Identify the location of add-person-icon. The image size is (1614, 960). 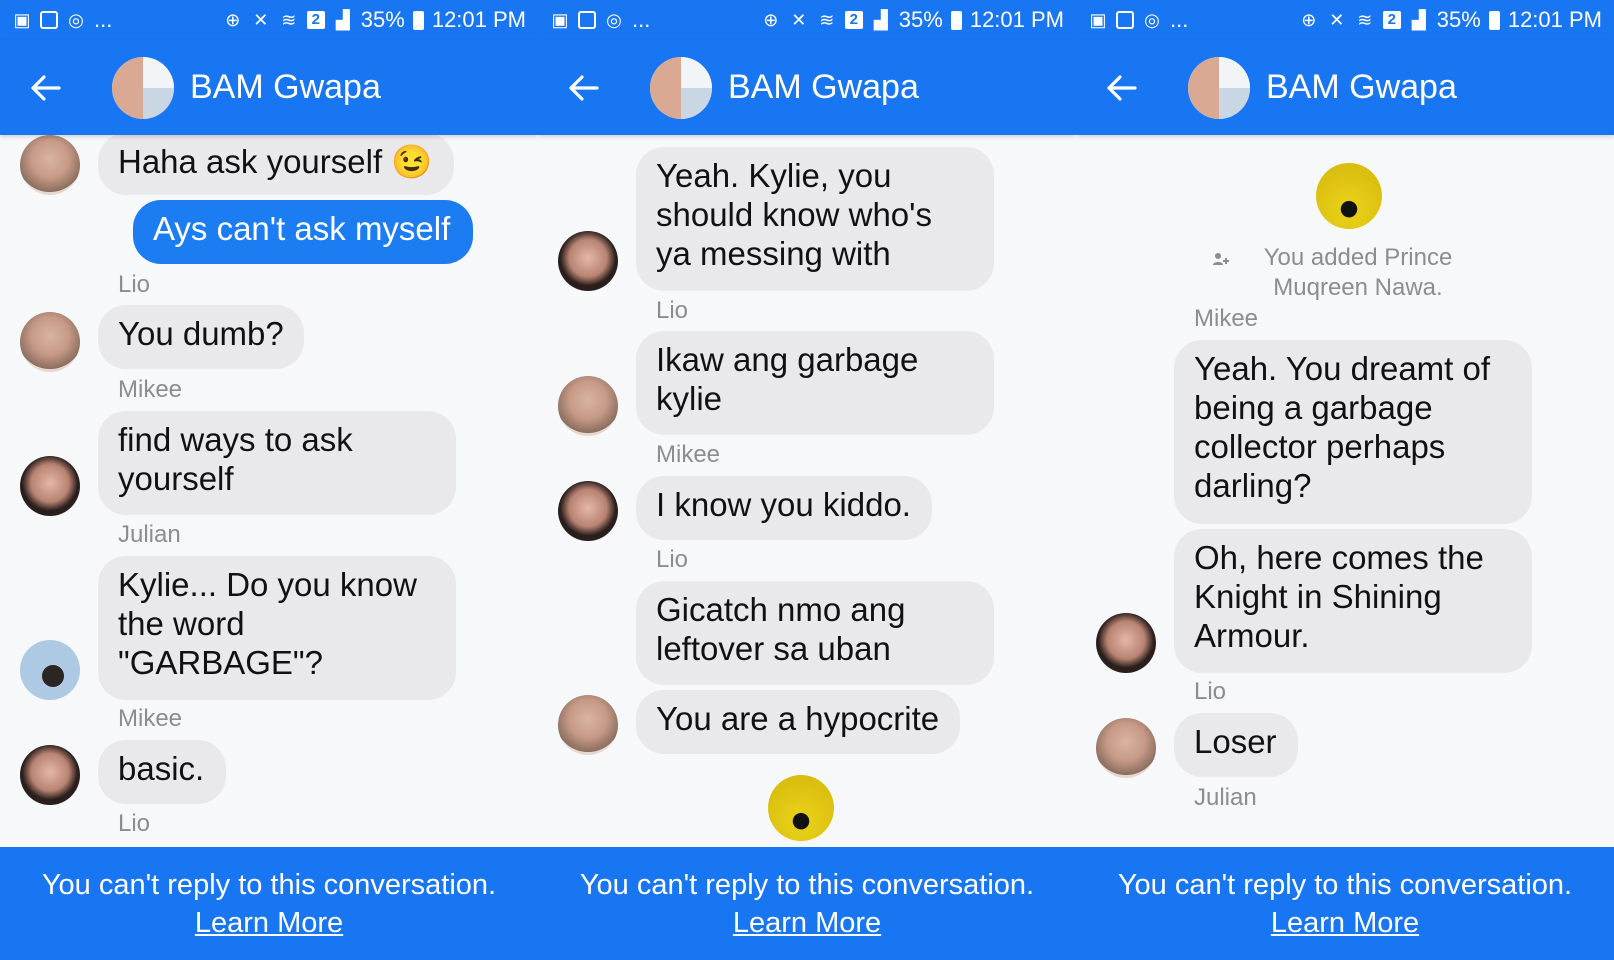
(1221, 259).